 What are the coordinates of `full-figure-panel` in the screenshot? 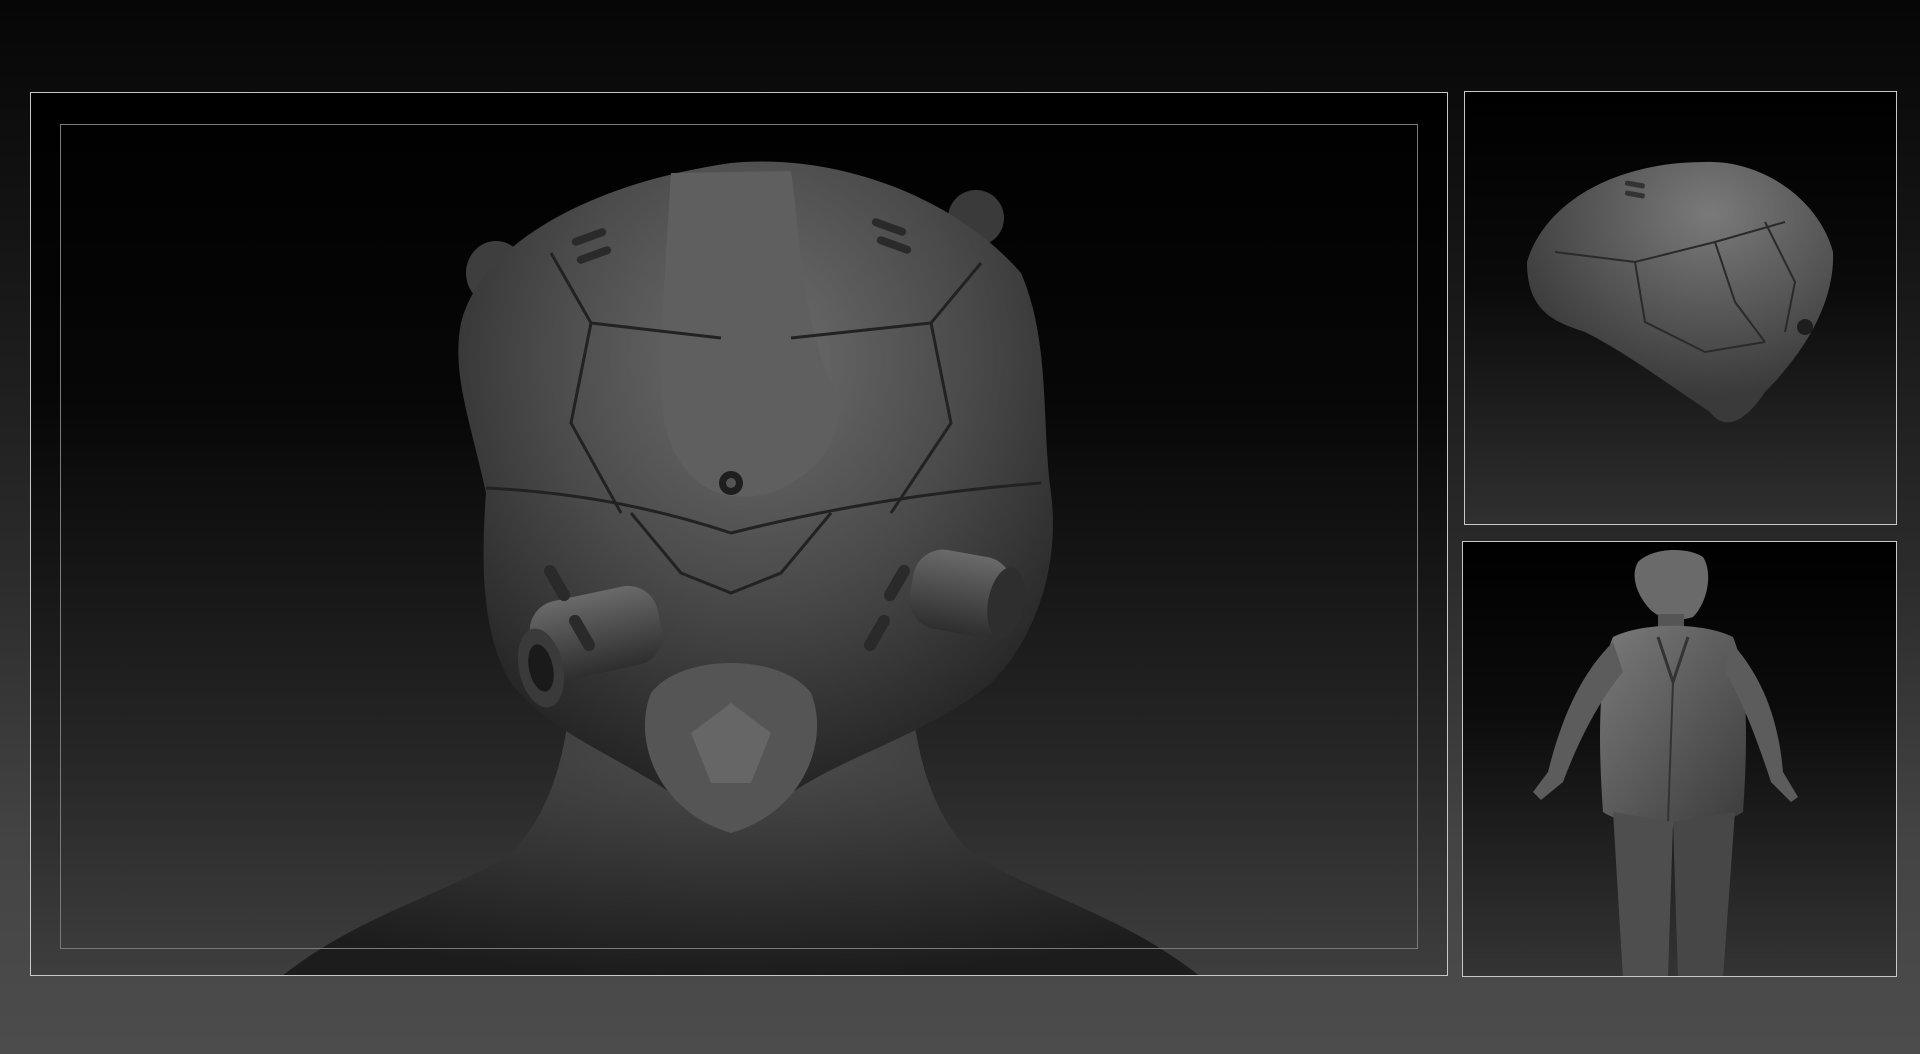 It's located at (1679, 759).